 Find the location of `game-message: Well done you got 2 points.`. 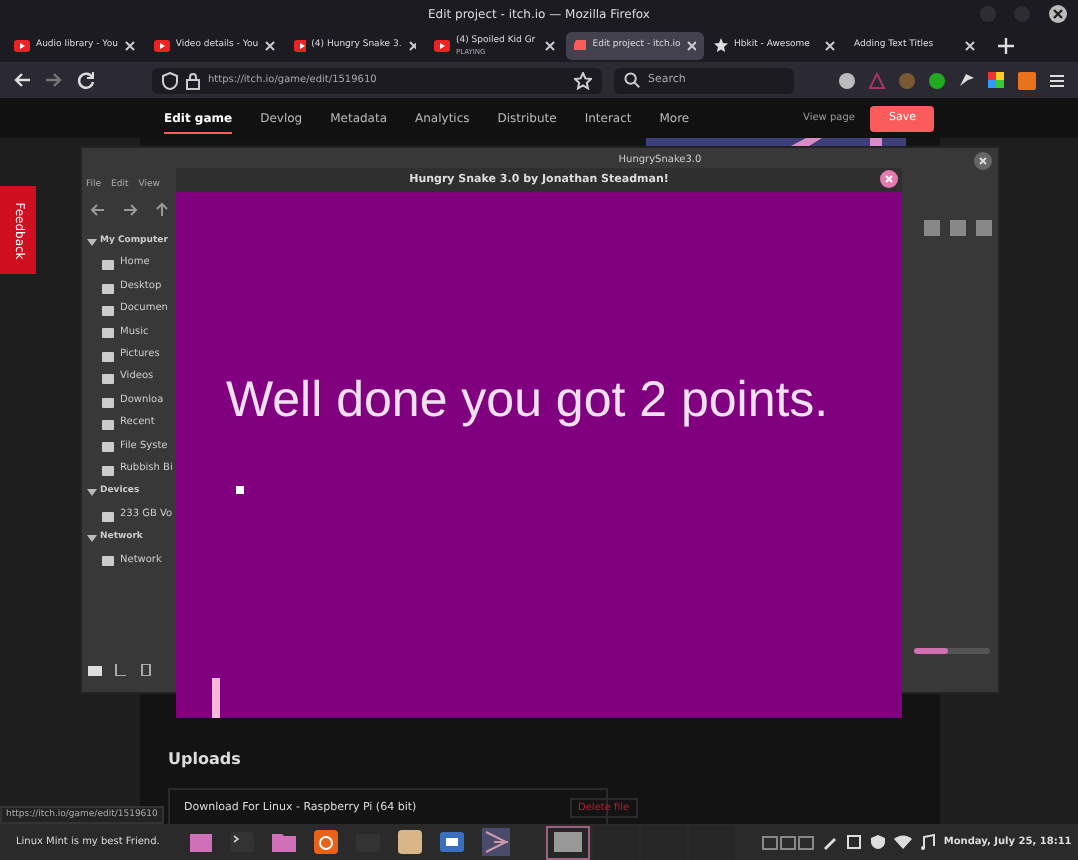

game-message: Well done you got 2 points. is located at coordinates (527, 401).